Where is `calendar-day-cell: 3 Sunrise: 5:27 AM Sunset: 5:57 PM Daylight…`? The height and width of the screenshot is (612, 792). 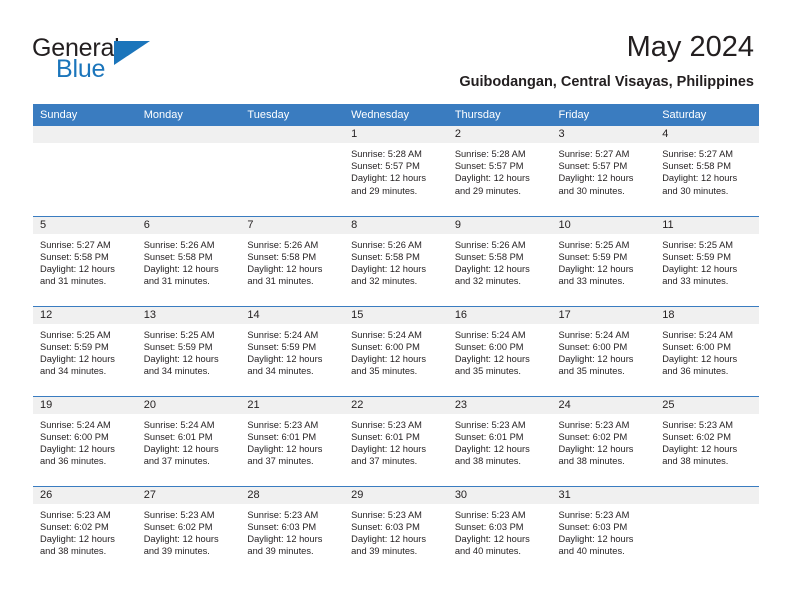 calendar-day-cell: 3 Sunrise: 5:27 AM Sunset: 5:57 PM Daylight… is located at coordinates (603, 171).